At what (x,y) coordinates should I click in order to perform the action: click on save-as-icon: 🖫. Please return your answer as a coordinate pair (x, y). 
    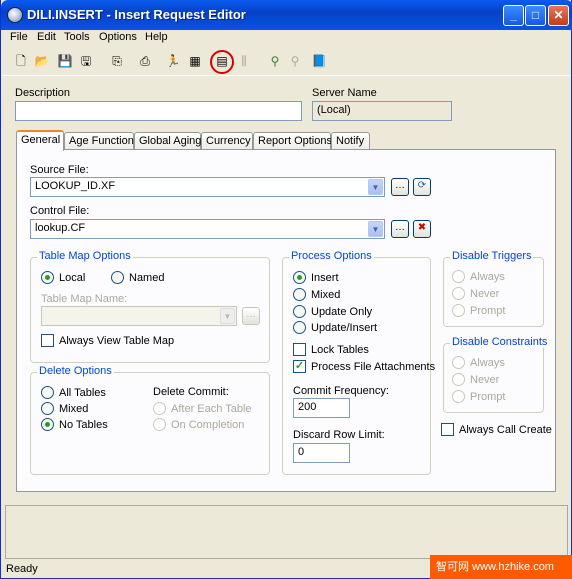
    Looking at the image, I should click on (86, 61).